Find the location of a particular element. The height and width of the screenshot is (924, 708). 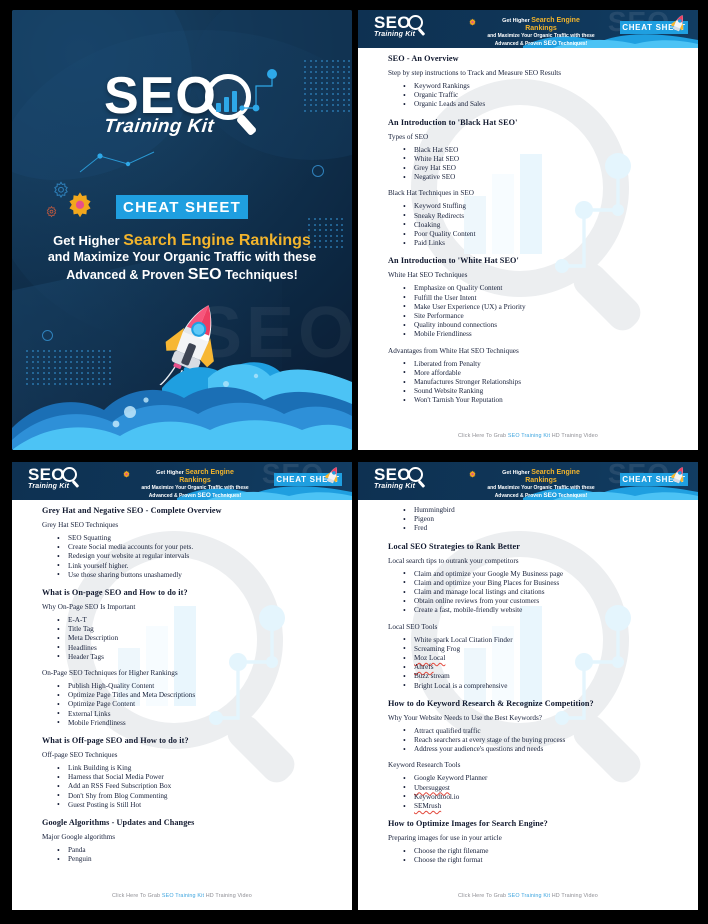

bullet-list: HummingbirdPigeonFred is located at coordinates (535, 519).